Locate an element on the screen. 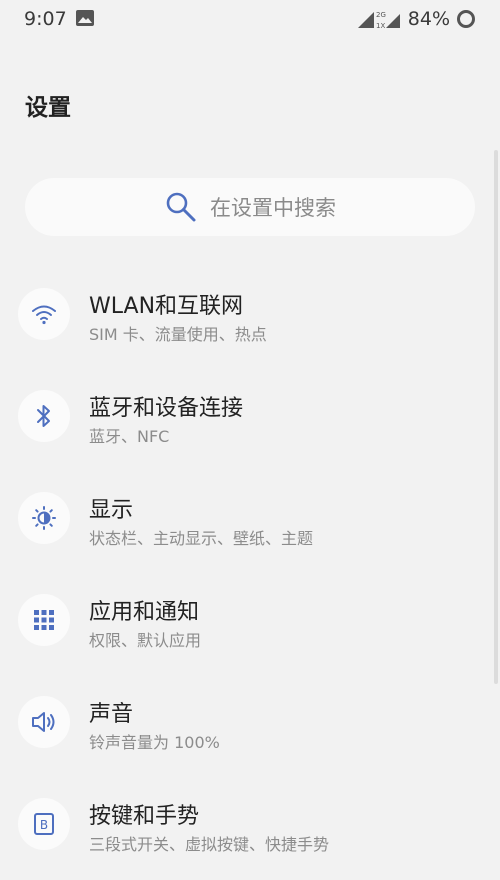 The image size is (500, 880). settings-item-bluetooth: 蓝牙和设备连接 蓝牙、NFC is located at coordinates (250, 421).